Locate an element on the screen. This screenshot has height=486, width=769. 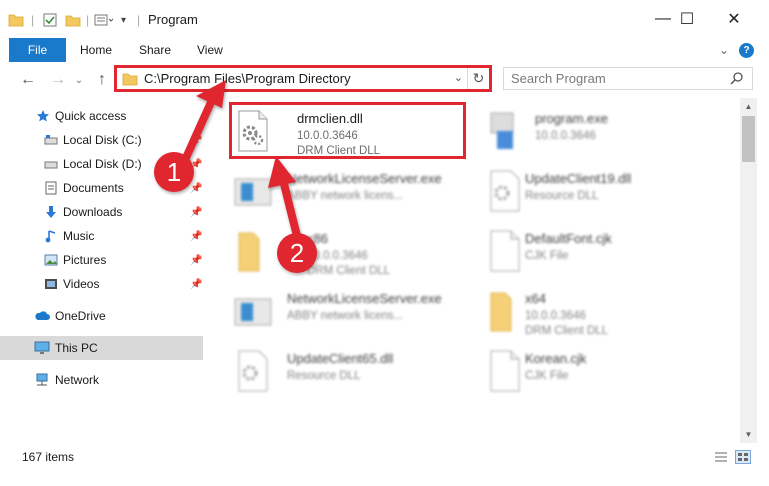
sidebar-item-onedrive: OneDrive is located at coordinates (101, 316).